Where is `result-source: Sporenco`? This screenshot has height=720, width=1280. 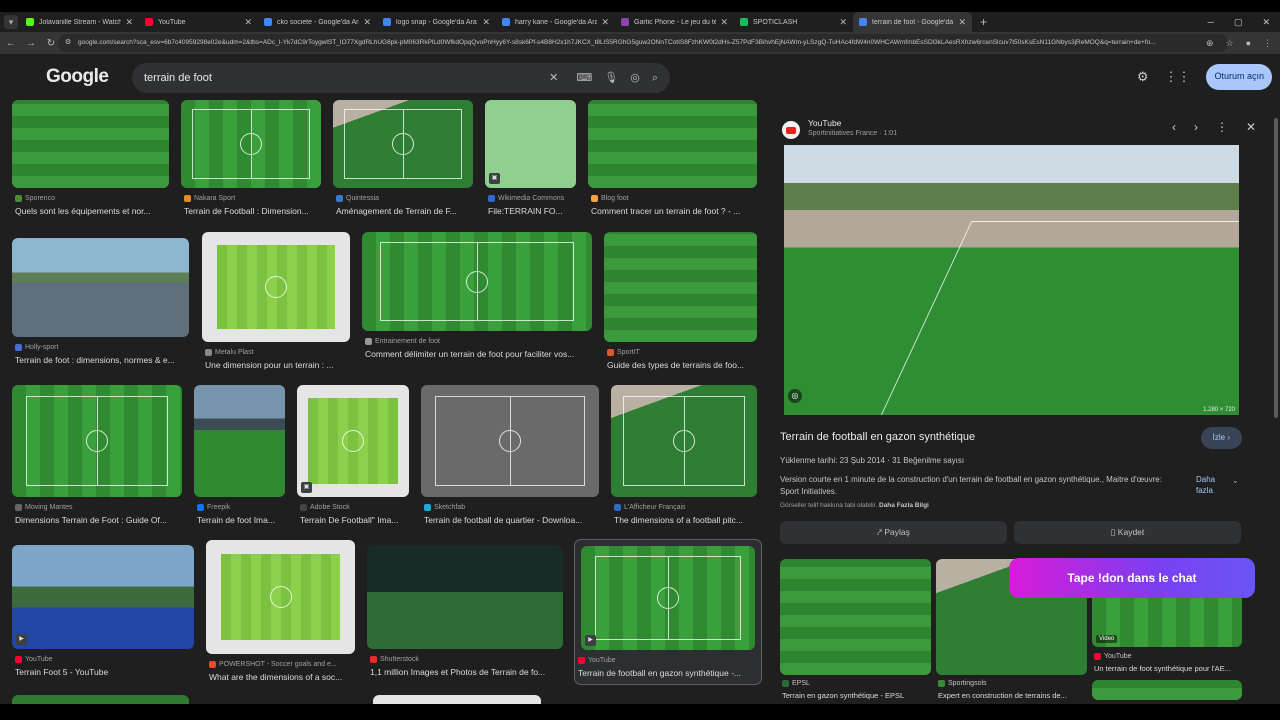
result-source: Sporenco is located at coordinates (35, 198).